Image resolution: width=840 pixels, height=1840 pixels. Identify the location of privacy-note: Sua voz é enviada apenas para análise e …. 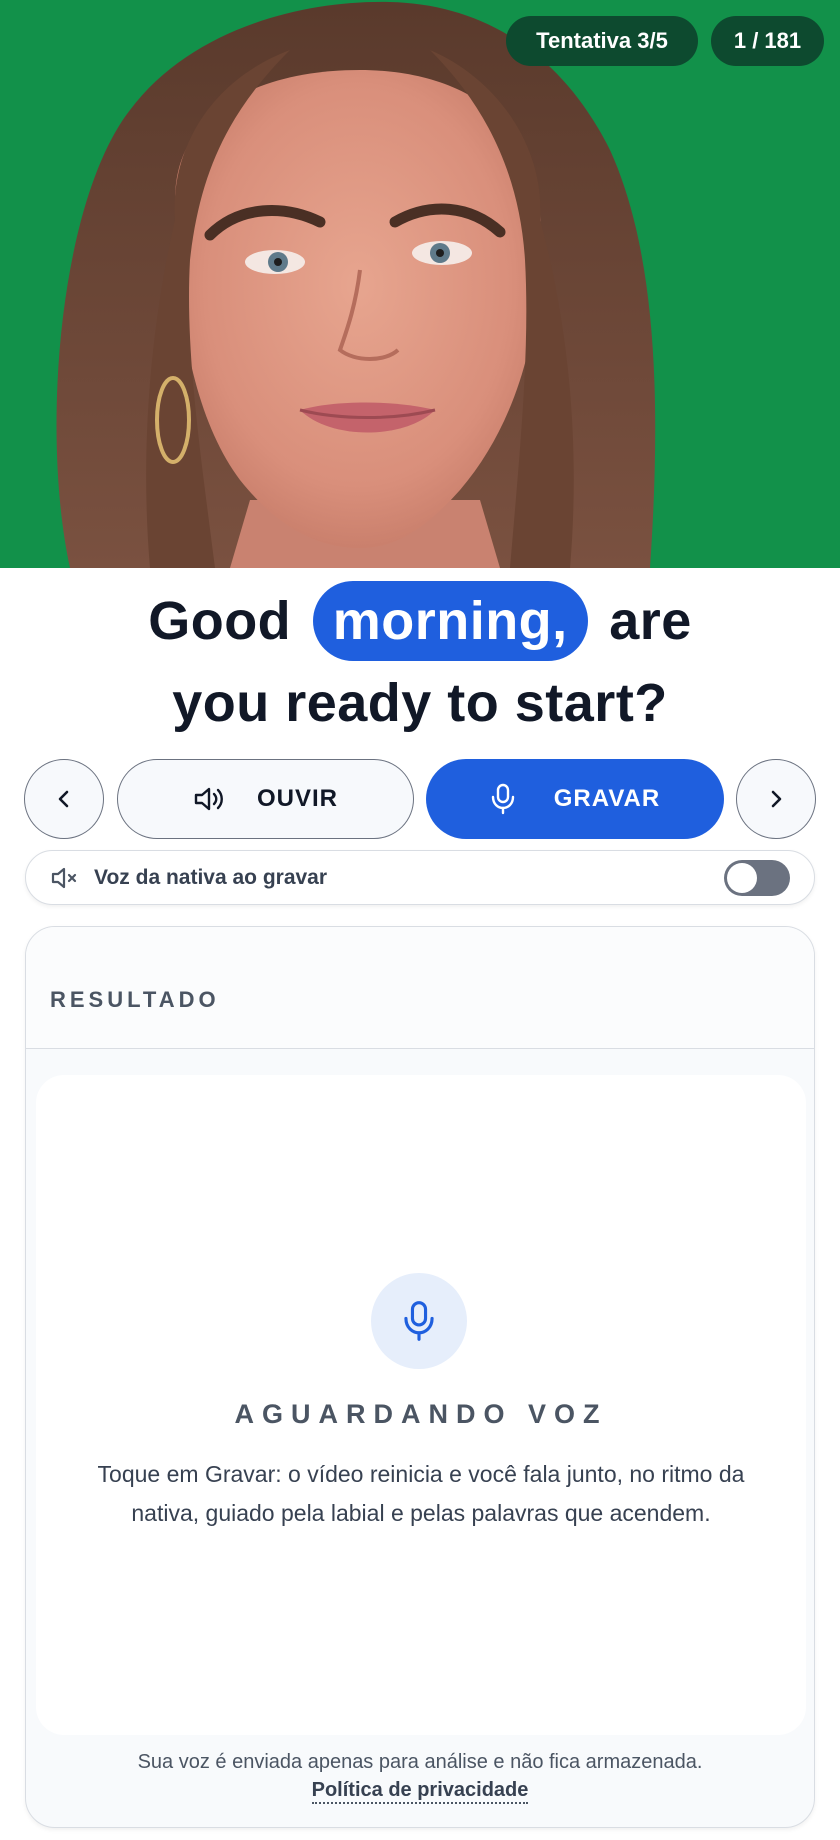
(420, 1762).